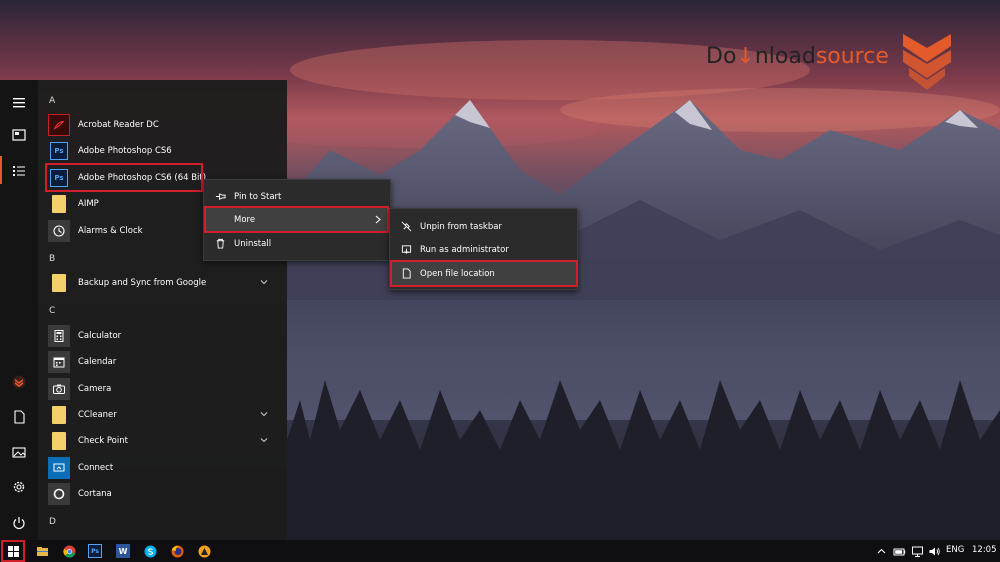 This screenshot has height=562, width=1000. Describe the element at coordinates (52, 522) in the screenshot. I see `section-letter-d: D` at that location.